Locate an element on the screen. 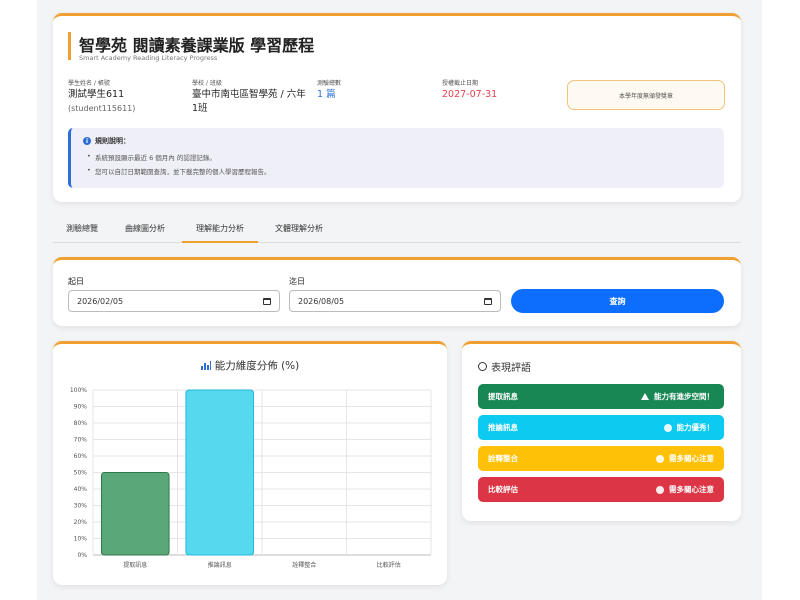 The image size is (800, 600). y-tick-label: 10% is located at coordinates (81, 539).